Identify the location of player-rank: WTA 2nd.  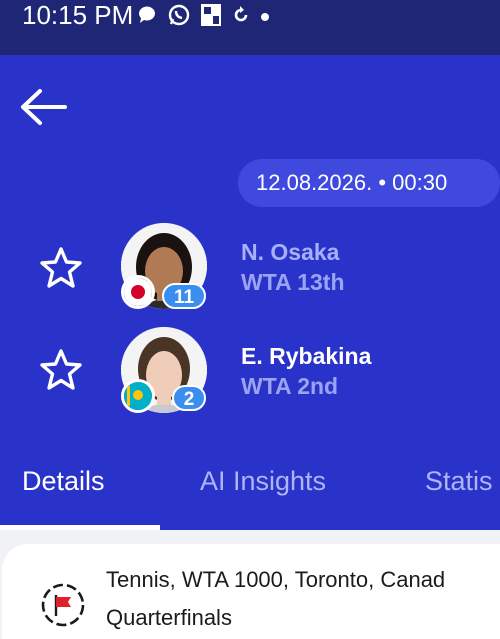
(290, 386).